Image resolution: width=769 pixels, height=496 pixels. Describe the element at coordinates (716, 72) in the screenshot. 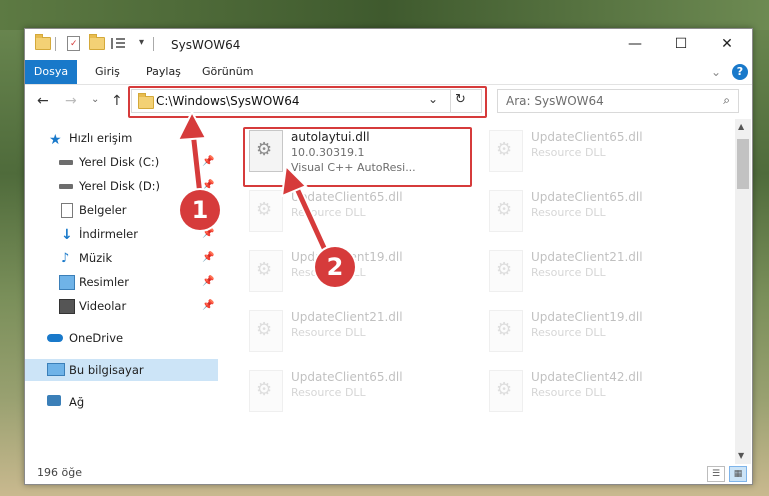

I see `ribbon-collapse-icon: ⌄` at that location.